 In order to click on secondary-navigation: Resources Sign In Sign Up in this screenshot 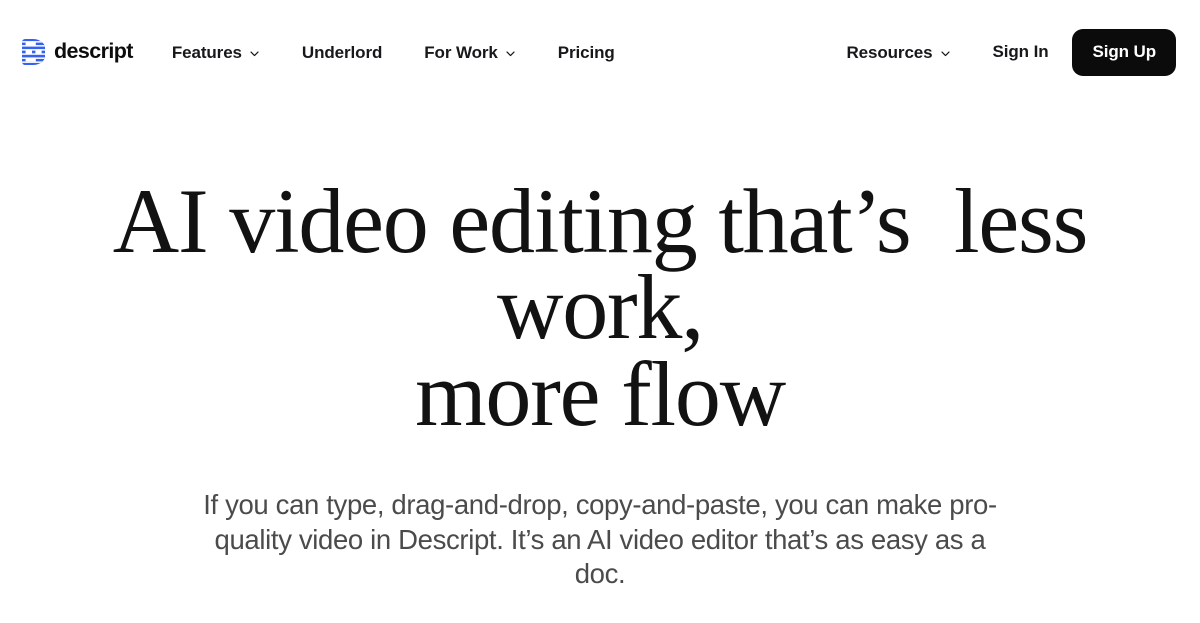, I will do `click(1000, 52)`.